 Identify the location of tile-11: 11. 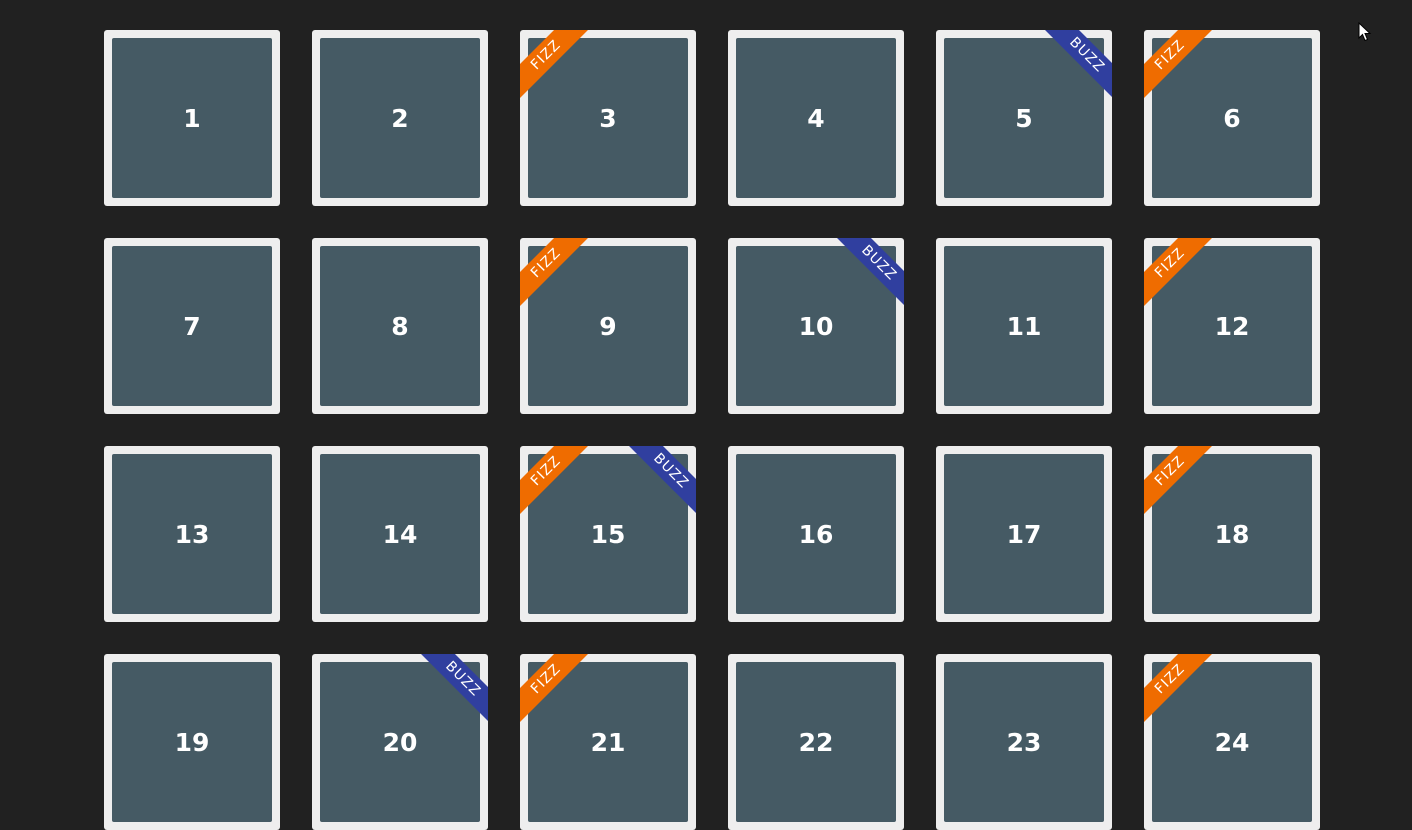
(1024, 326).